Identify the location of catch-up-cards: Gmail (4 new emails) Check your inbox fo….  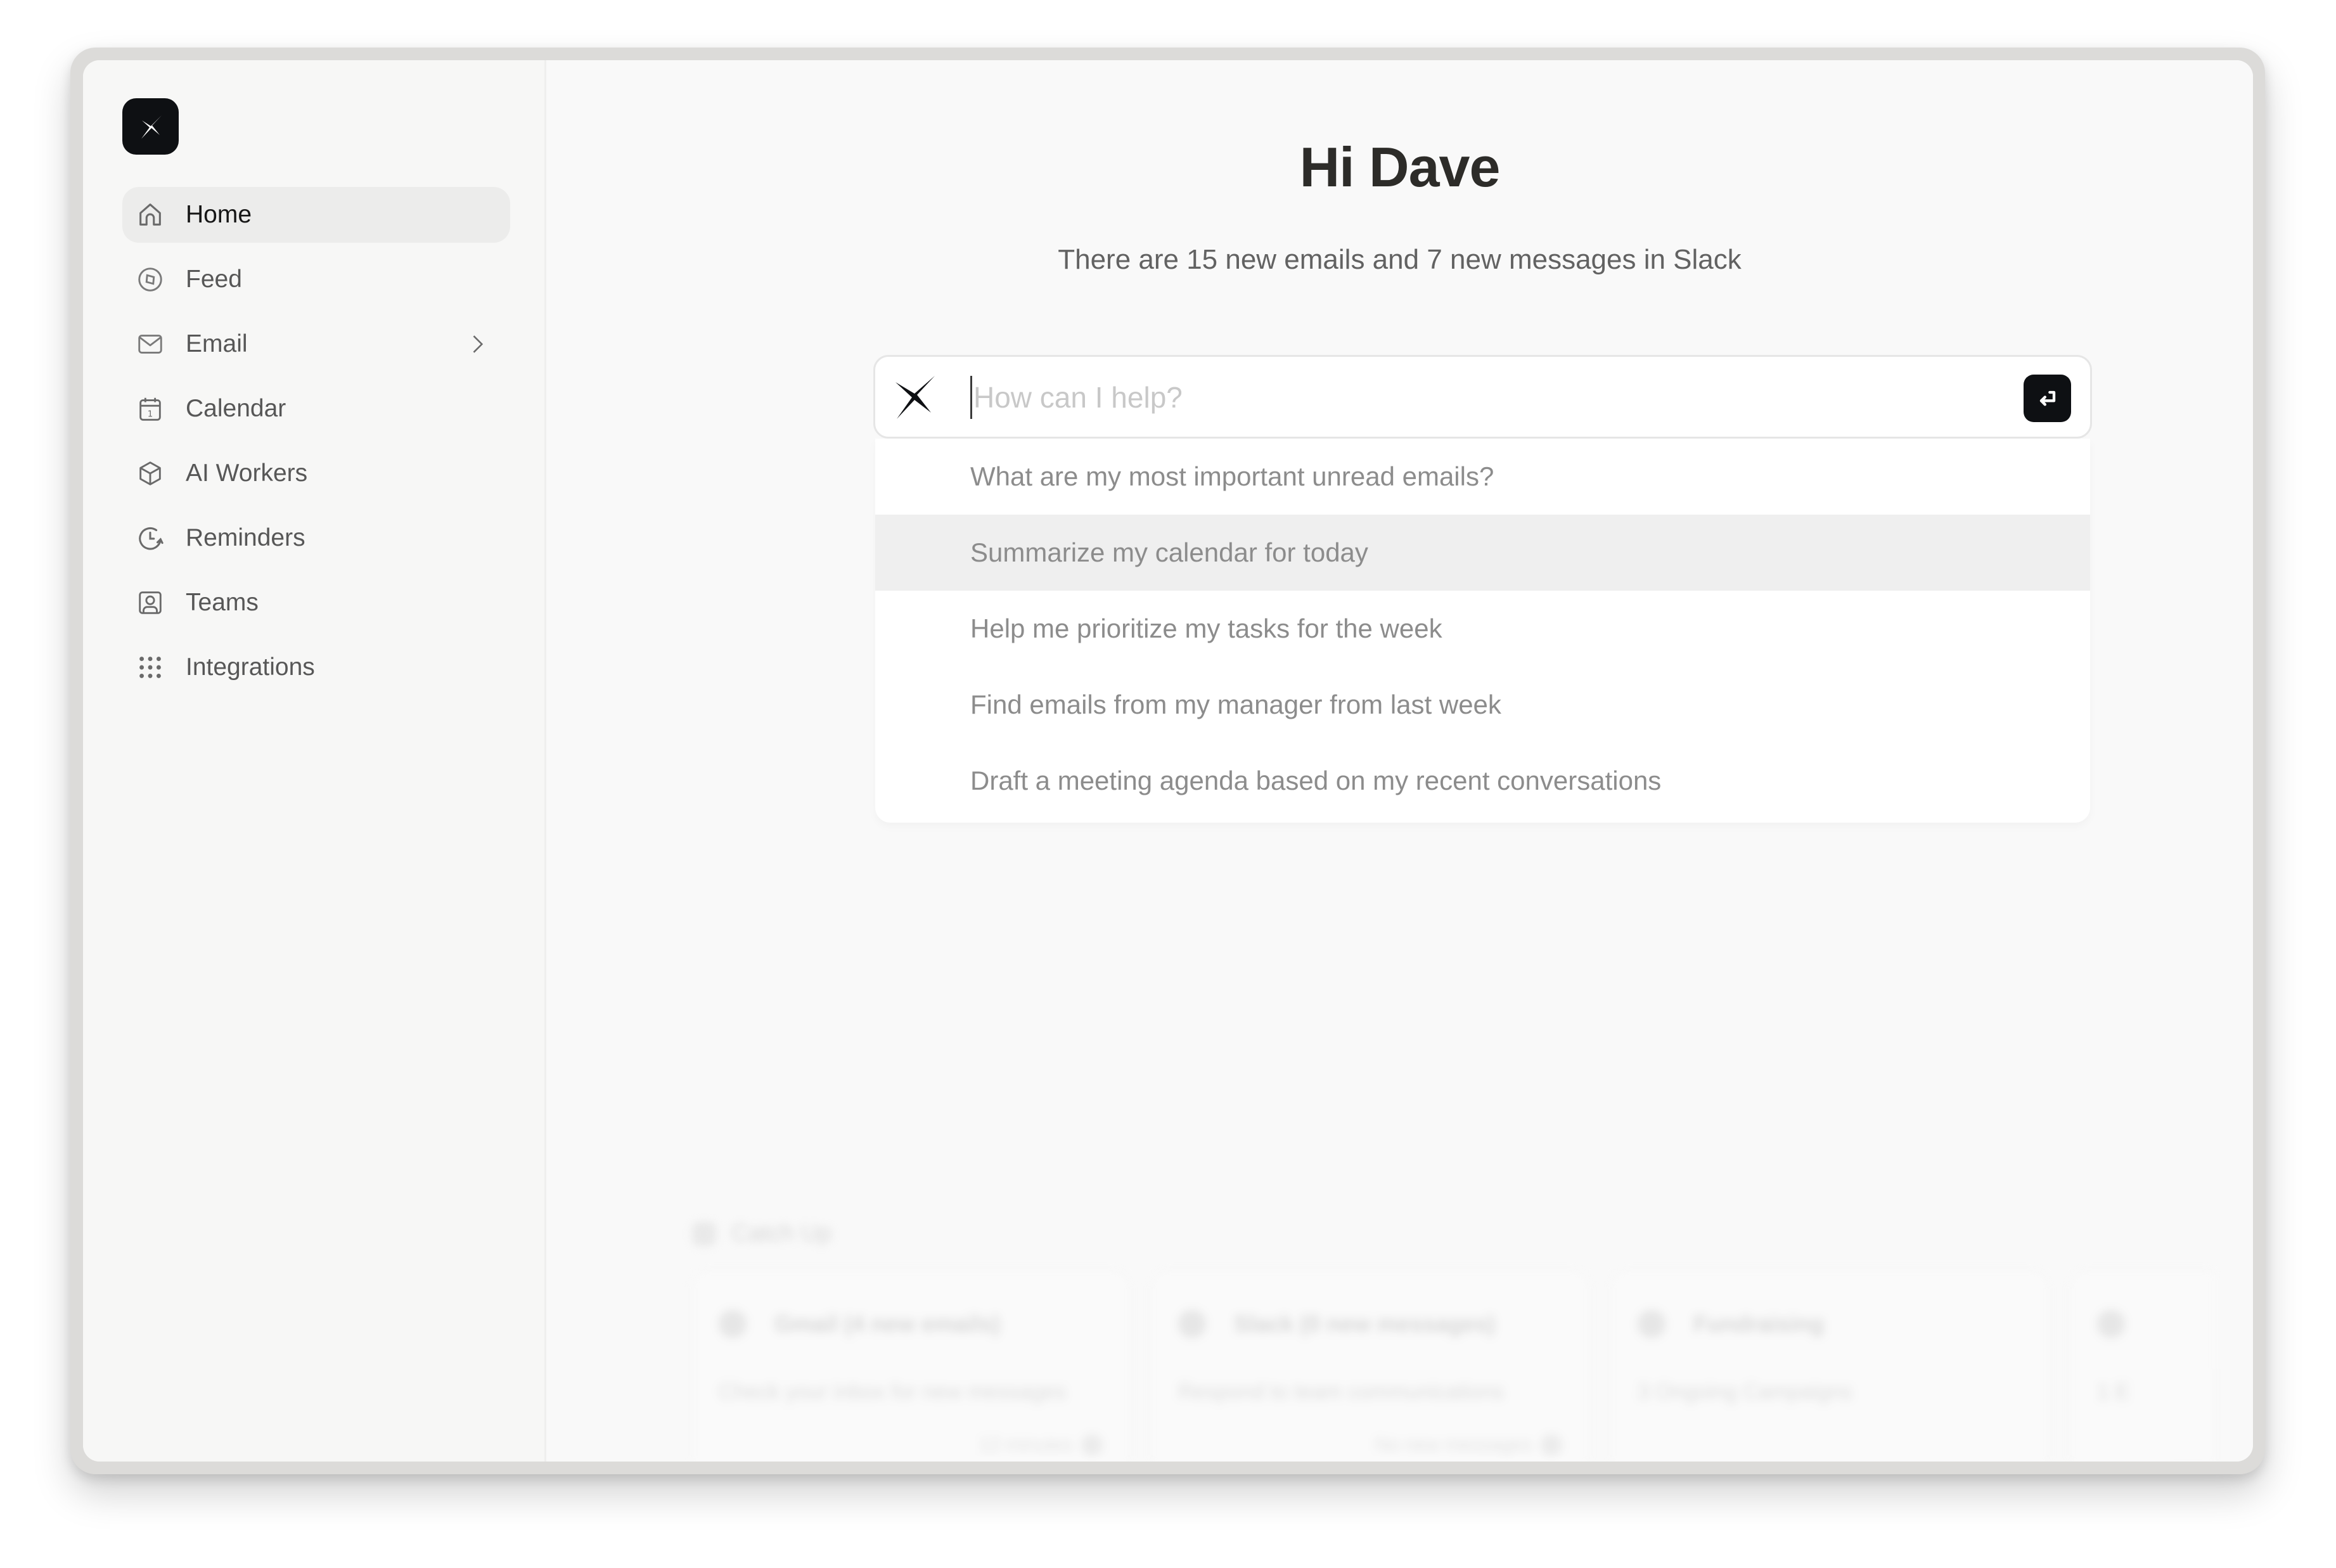
(1446, 1360).